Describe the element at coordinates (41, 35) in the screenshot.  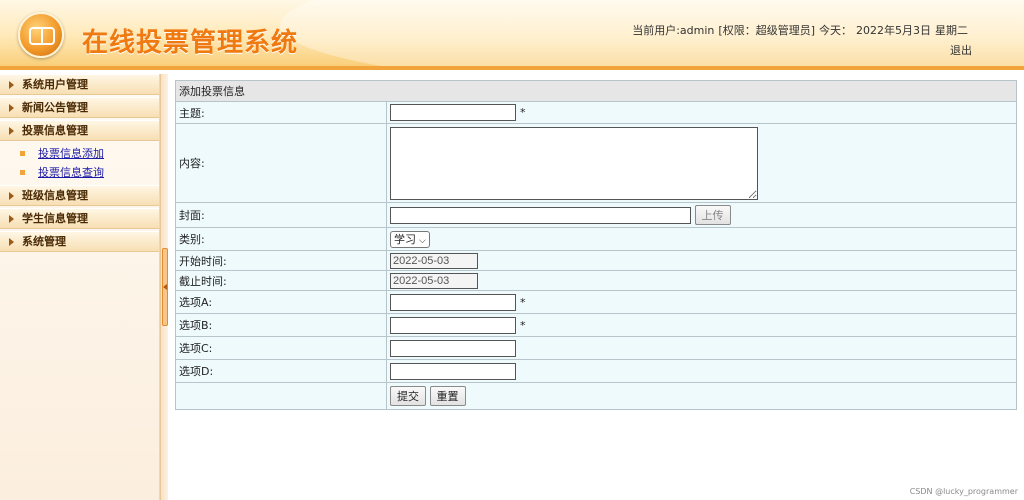
I see `logo-icon` at that location.